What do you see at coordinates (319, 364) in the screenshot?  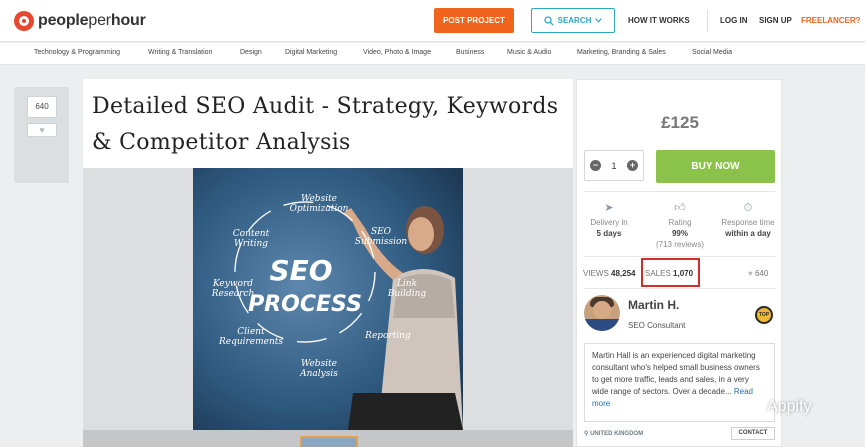 I see `label-website-2: Website` at bounding box center [319, 364].